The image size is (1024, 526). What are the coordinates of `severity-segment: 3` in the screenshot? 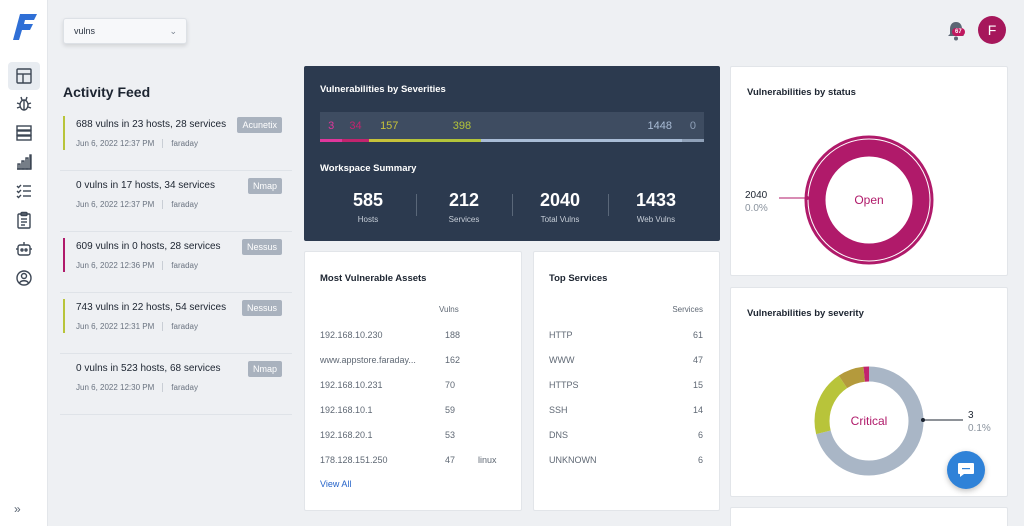 It's located at (331, 127).